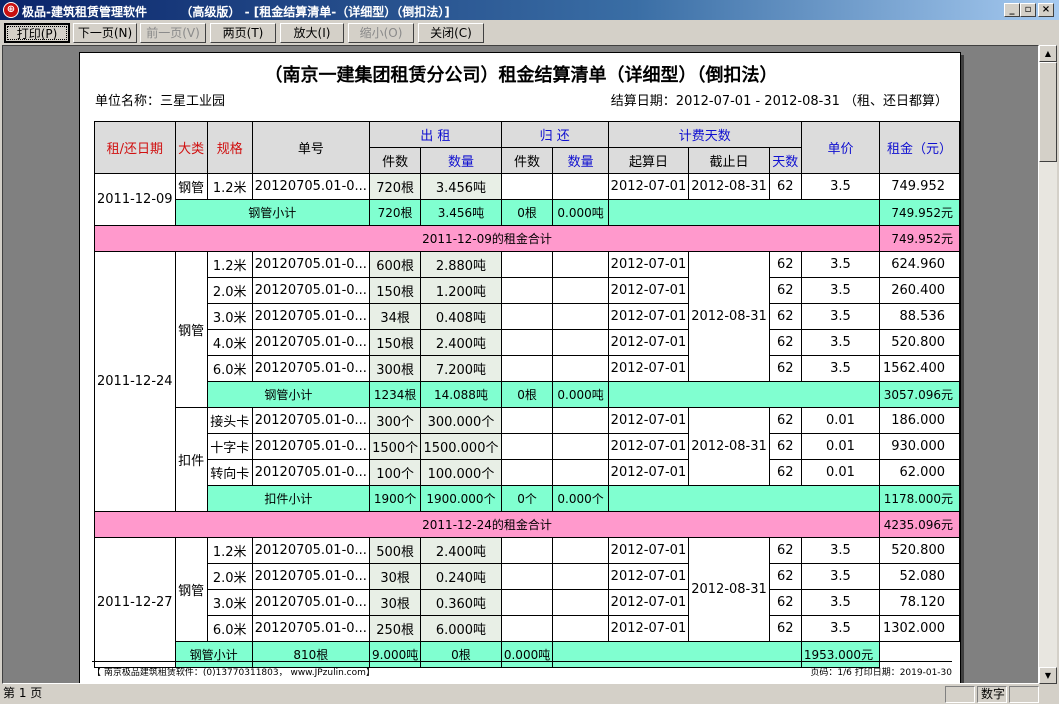 This screenshot has height=704, width=1059. Describe the element at coordinates (580, 394) in the screenshot. I see `subtotal-ret-qty: 0.000吨` at that location.